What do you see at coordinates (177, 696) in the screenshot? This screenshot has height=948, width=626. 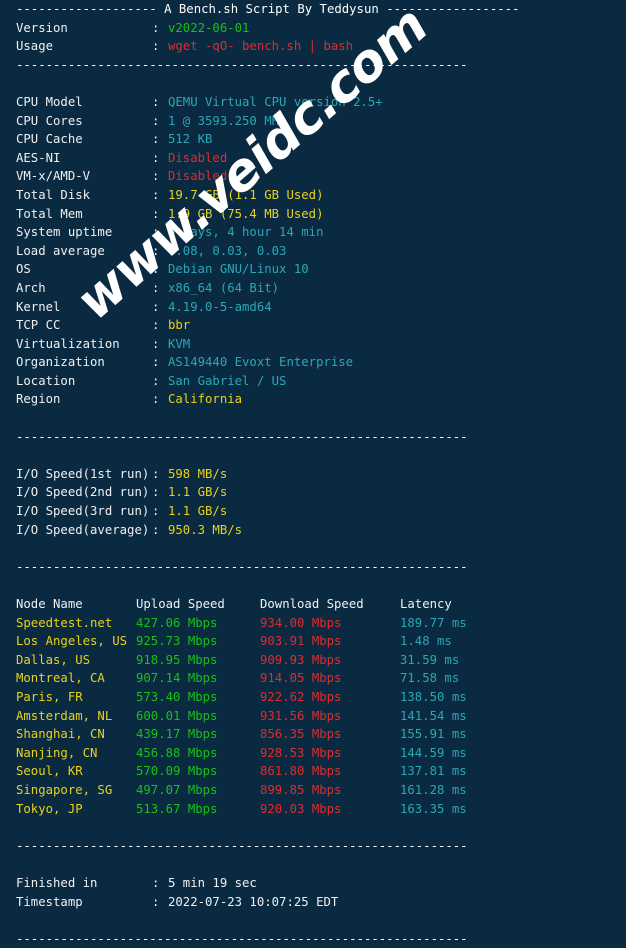 I see `upload-speed-cell: 573.40 Mbps` at bounding box center [177, 696].